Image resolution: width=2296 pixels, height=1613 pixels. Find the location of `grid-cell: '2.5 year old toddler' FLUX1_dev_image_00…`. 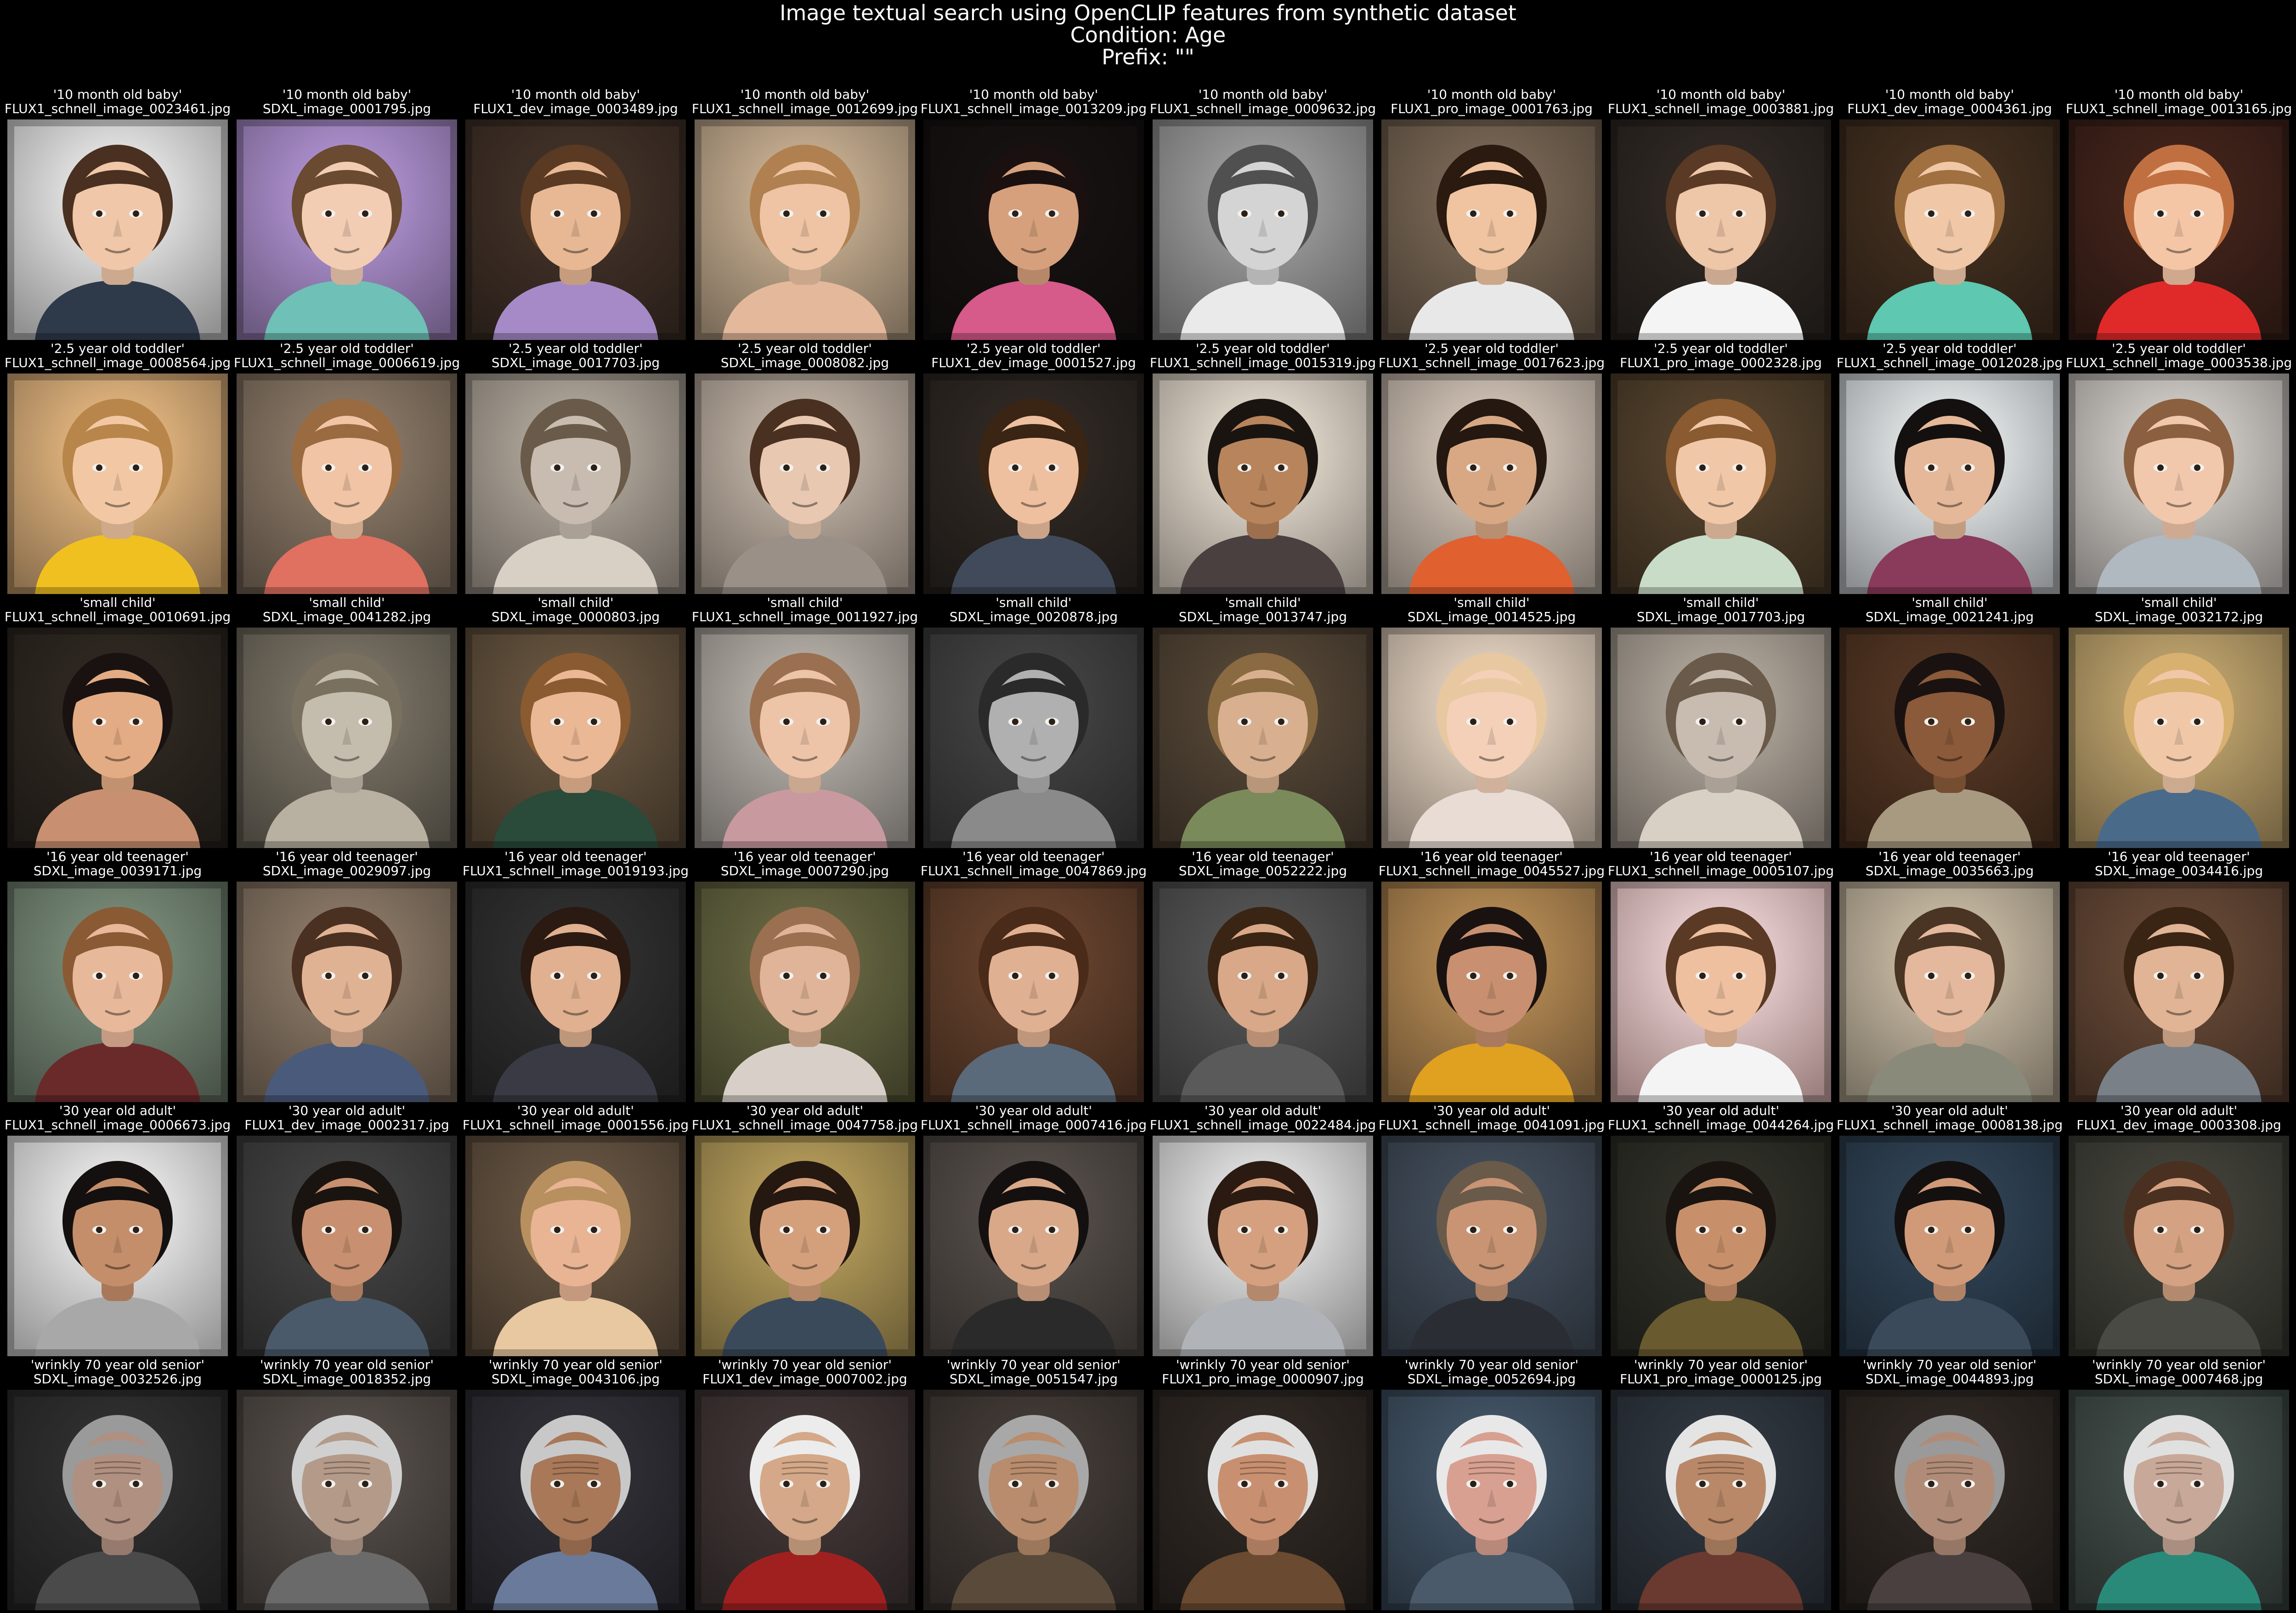

grid-cell: '2.5 year old toddler' FLUX1_dev_image_00… is located at coordinates (1033, 468).